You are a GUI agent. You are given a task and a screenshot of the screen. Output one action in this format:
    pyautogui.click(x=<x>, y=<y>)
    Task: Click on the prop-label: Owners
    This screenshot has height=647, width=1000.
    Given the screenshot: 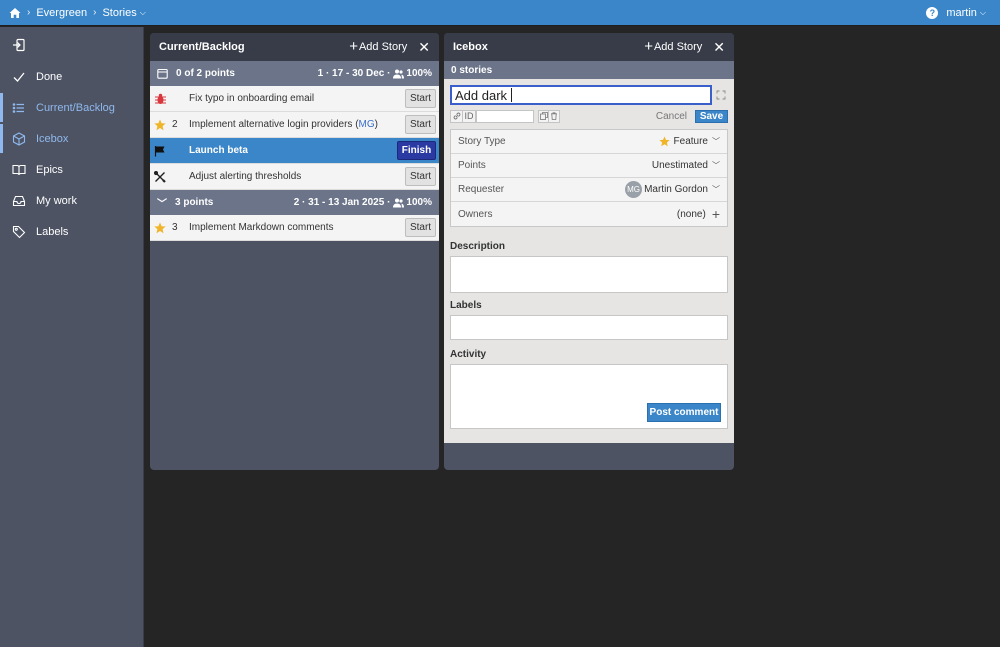 What is the action you would take?
    pyautogui.click(x=475, y=214)
    